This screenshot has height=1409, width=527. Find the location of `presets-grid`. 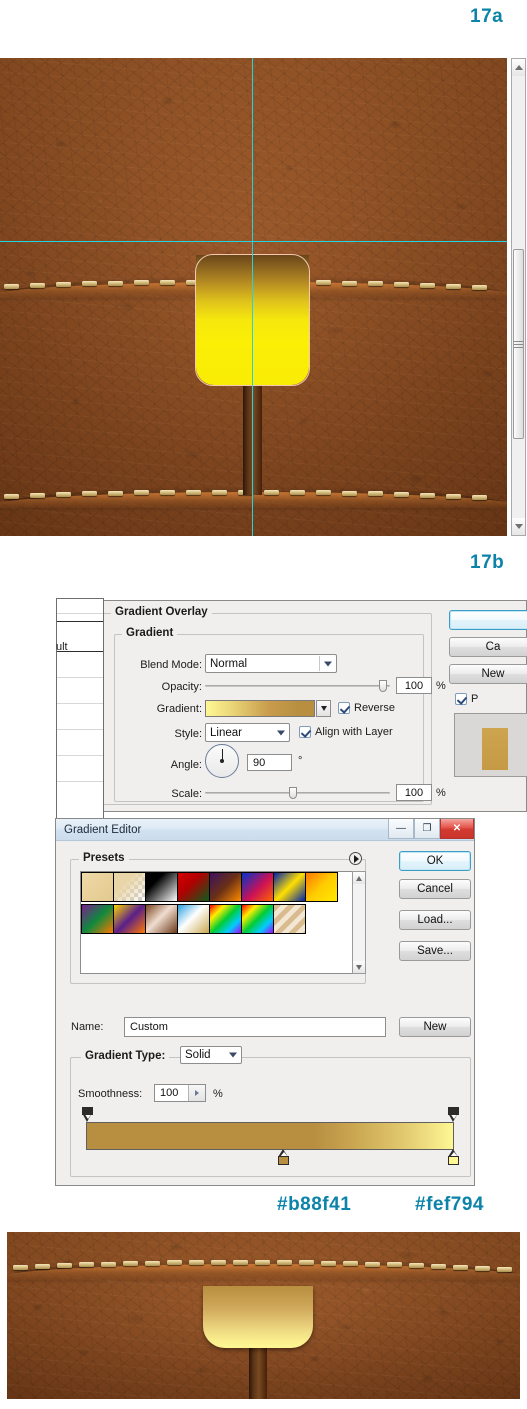

presets-grid is located at coordinates (223, 922).